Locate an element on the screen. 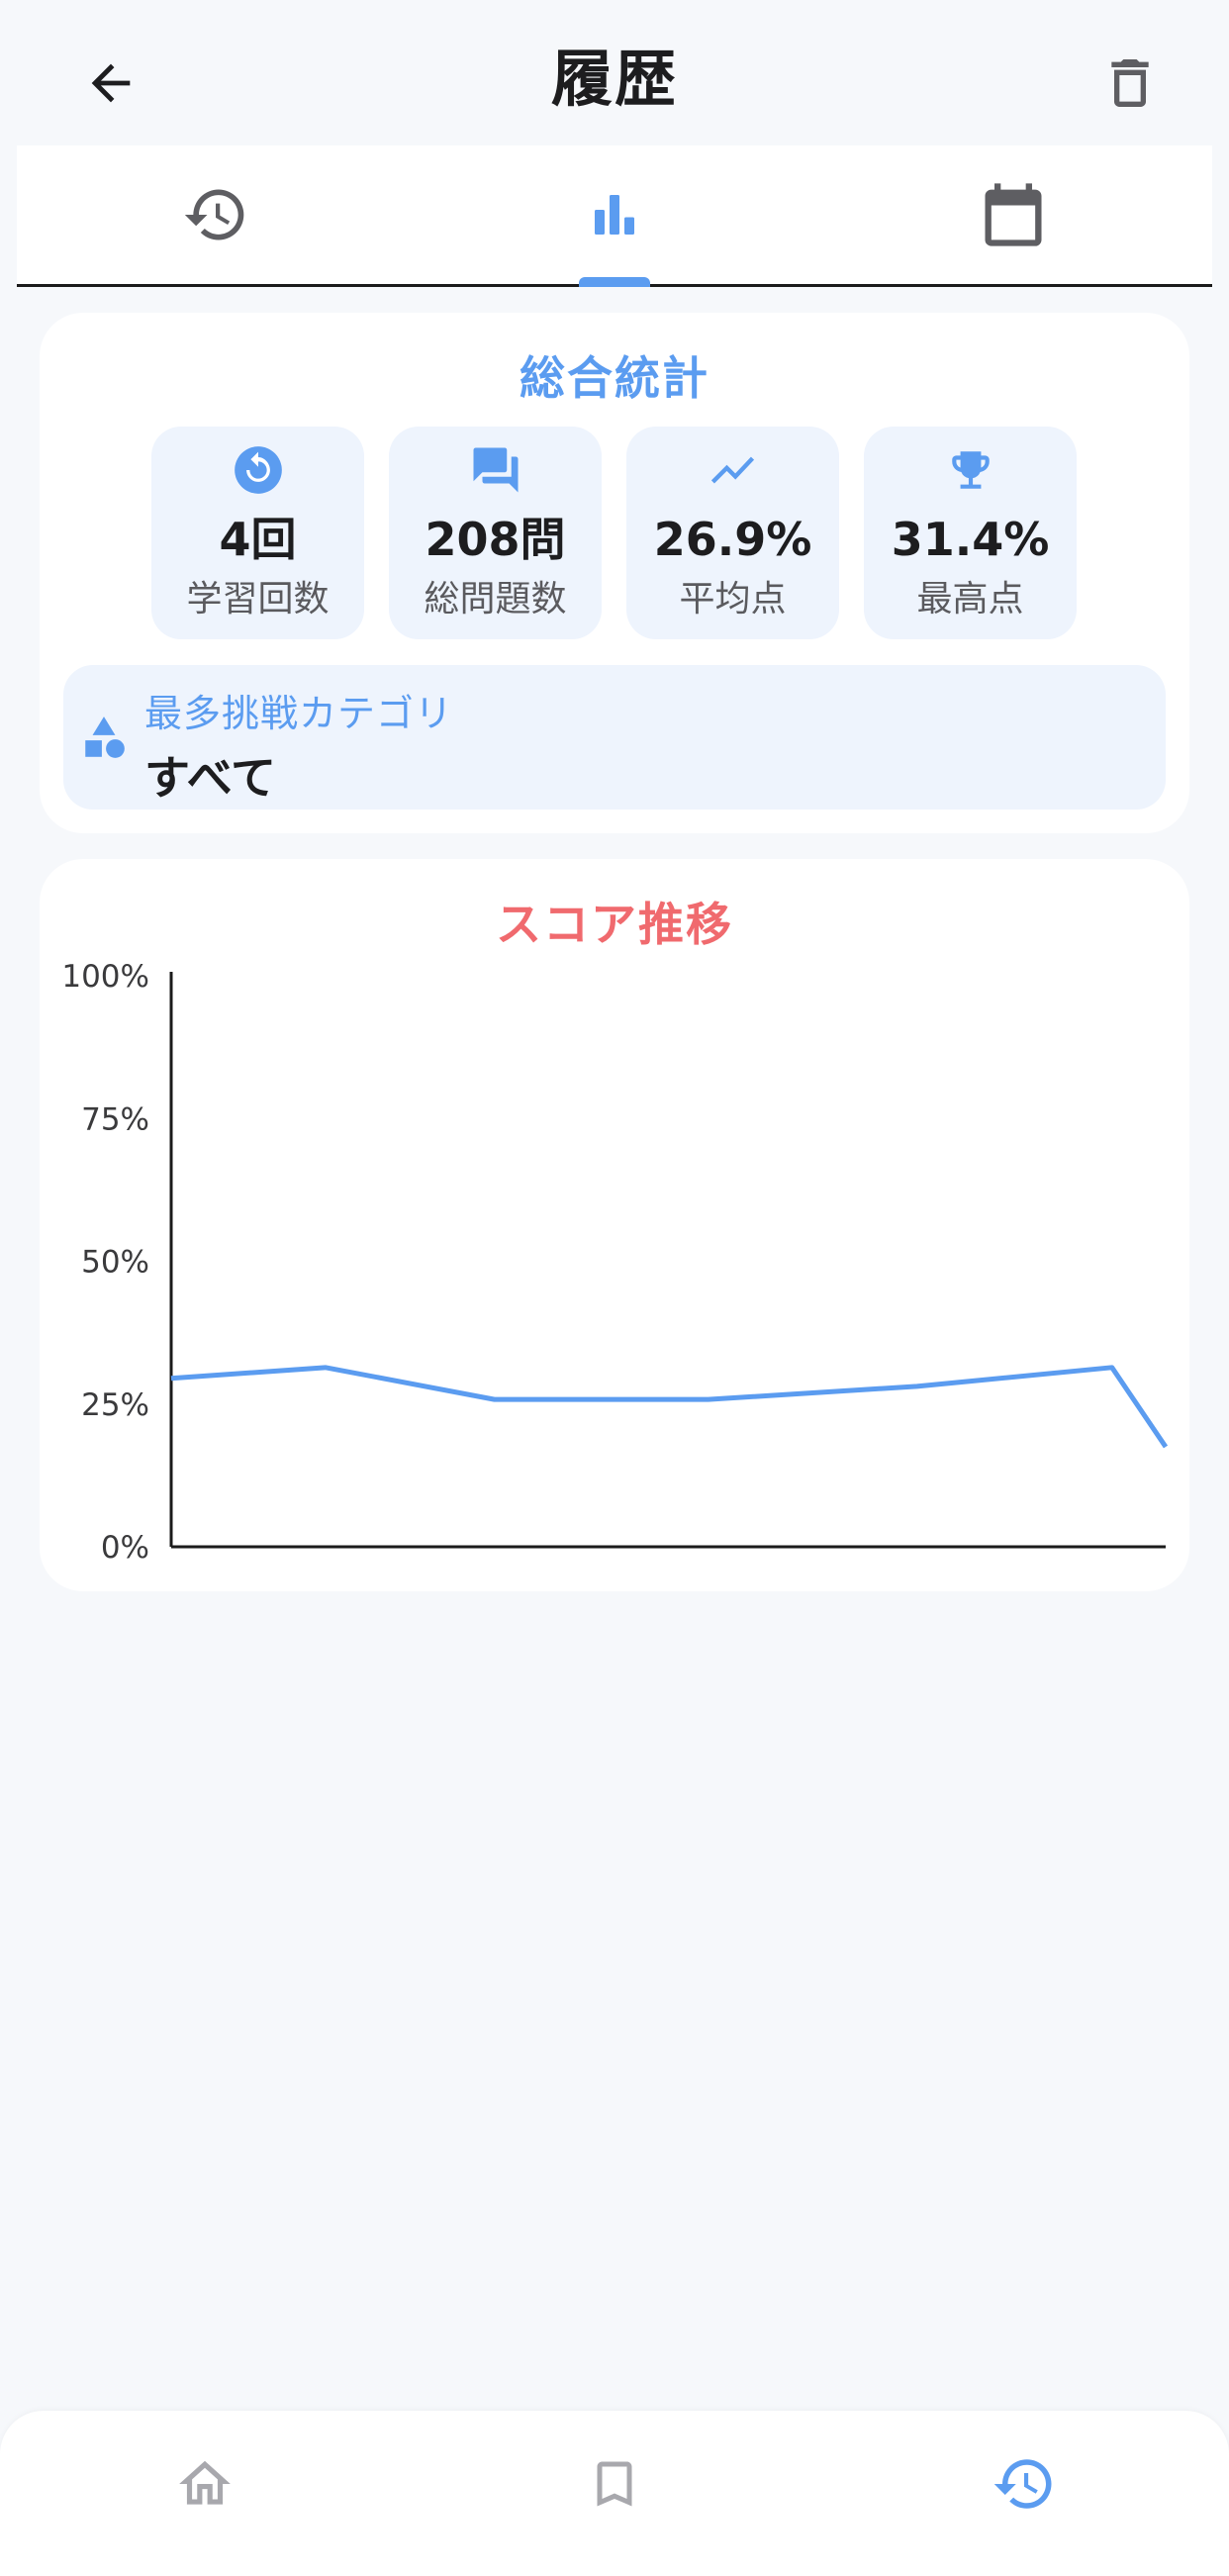 The height and width of the screenshot is (2576, 1229). stat-tile-best: 31.4% 最高点 is located at coordinates (970, 533).